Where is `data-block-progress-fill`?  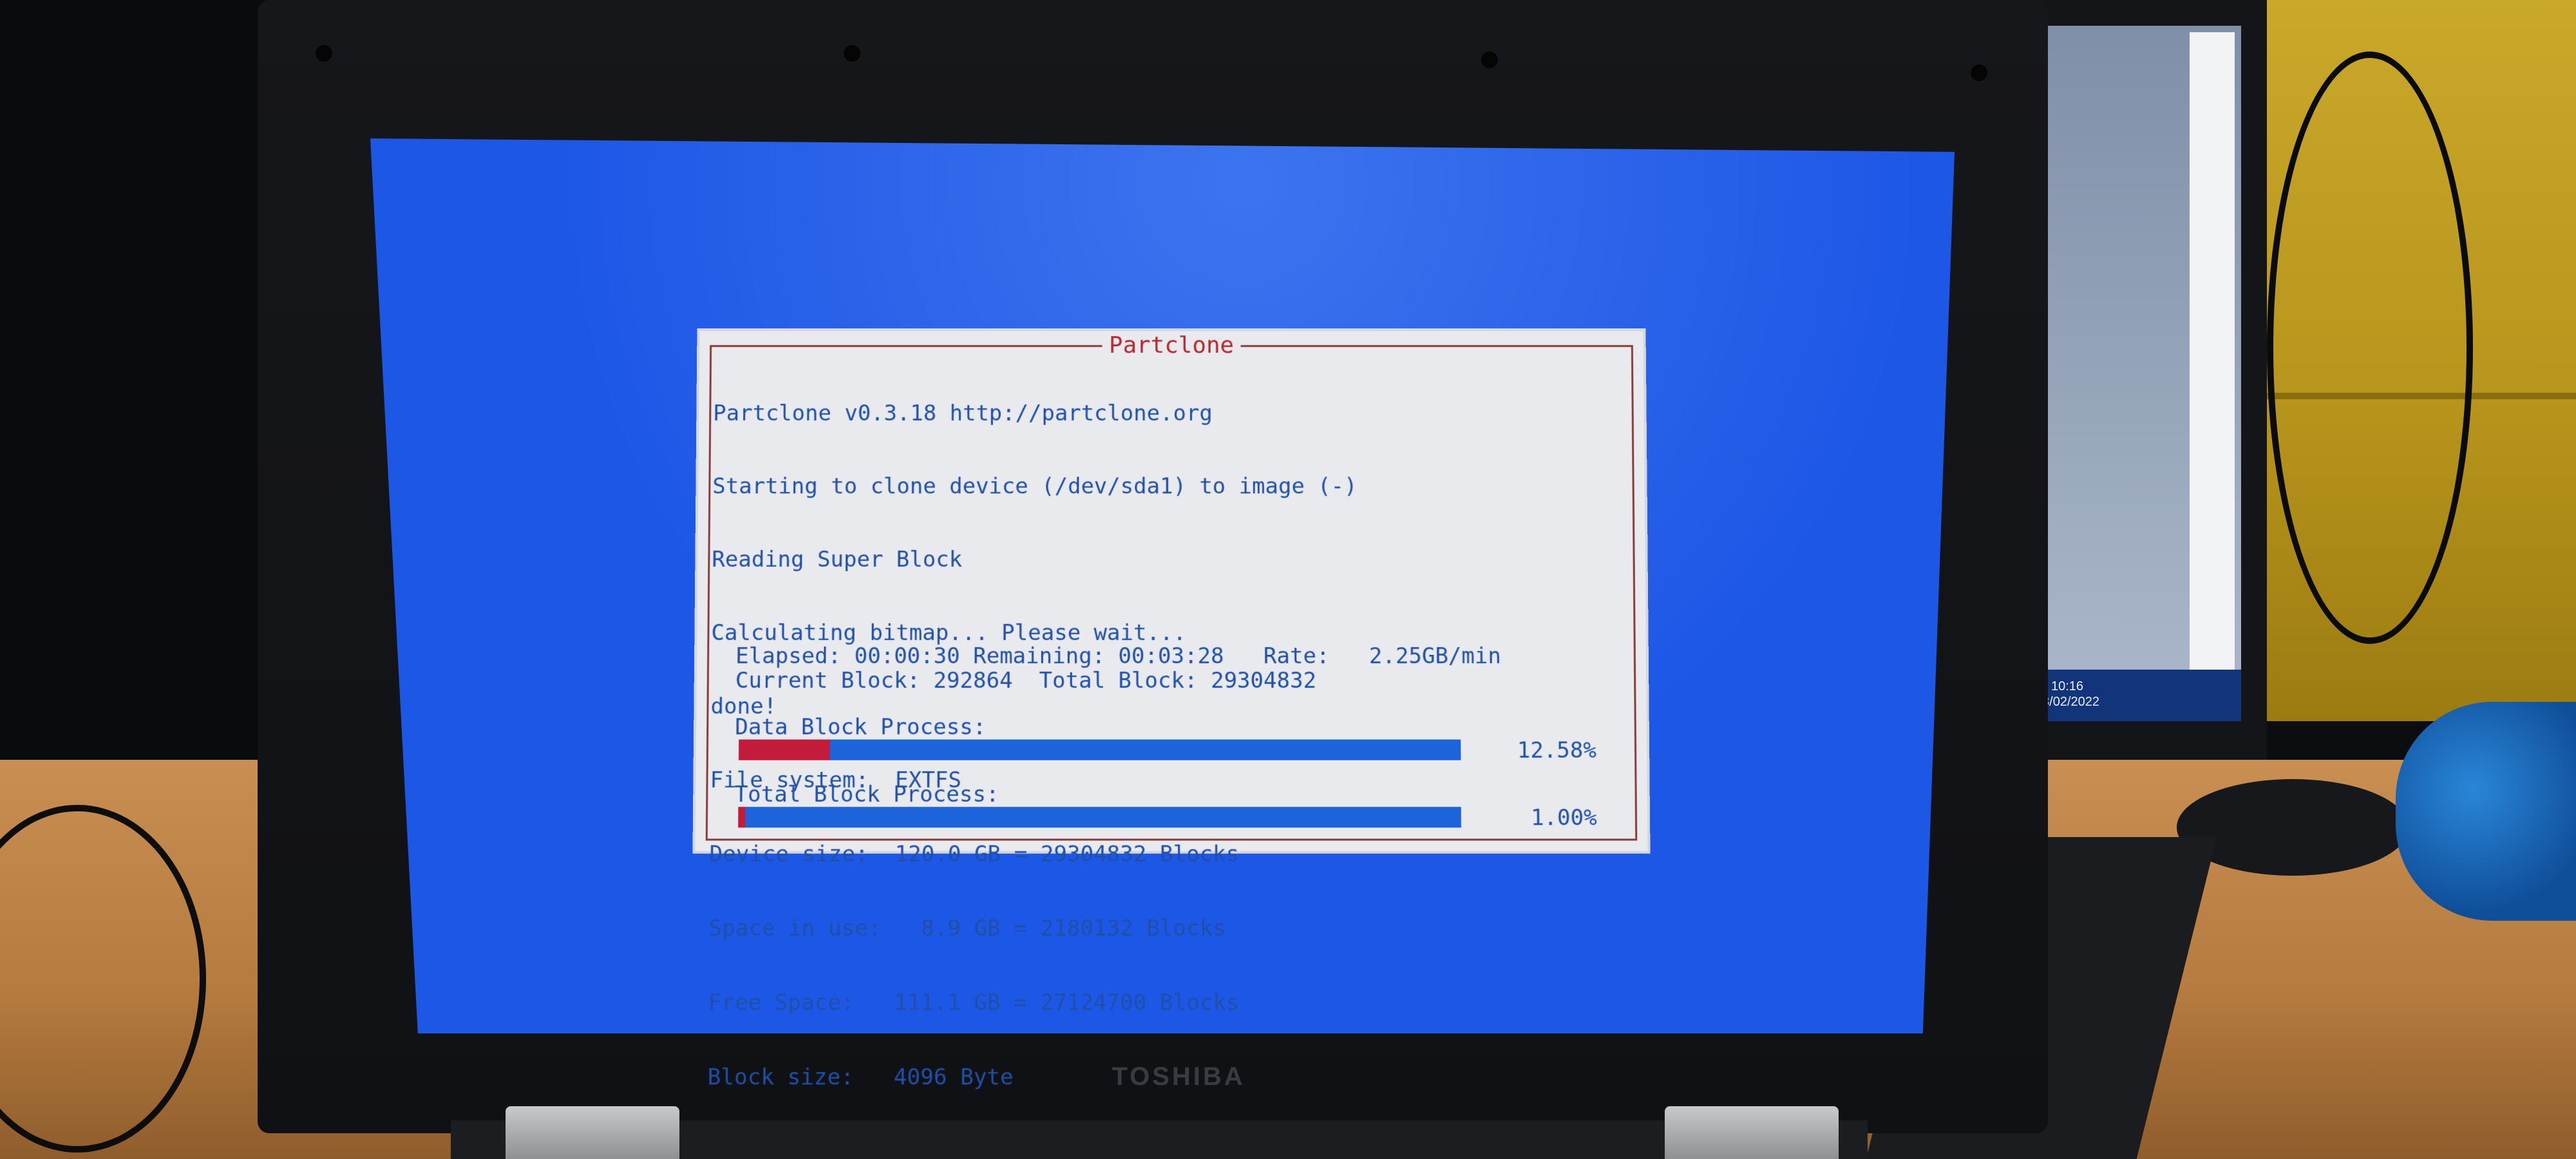
data-block-progress-fill is located at coordinates (784, 749).